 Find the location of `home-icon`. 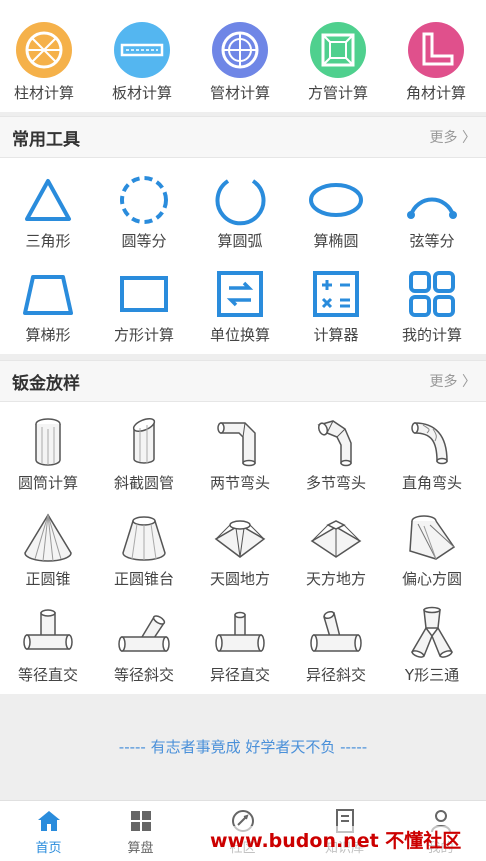

home-icon is located at coordinates (49, 821).